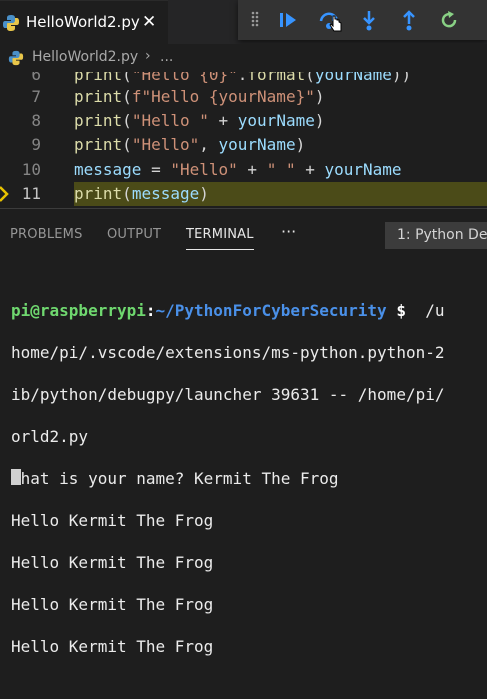  I want to click on tab-output: OUTPUT, so click(134, 234).